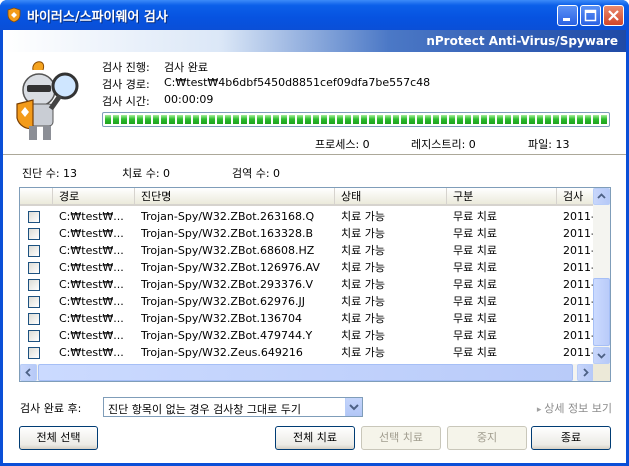 This screenshot has height=466, width=629. What do you see at coordinates (601, 312) in the screenshot?
I see `vertical-scroll-thumb` at bounding box center [601, 312].